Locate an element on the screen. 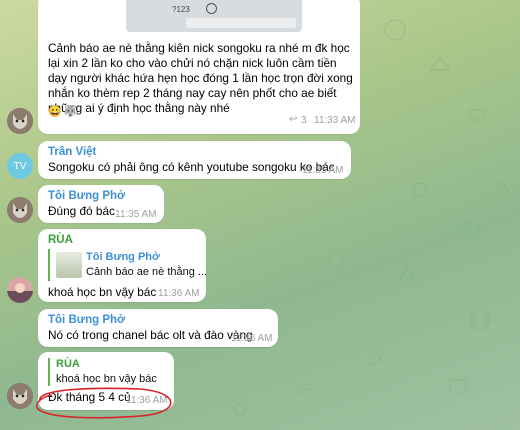  message-time: 11:33 AM is located at coordinates (335, 120).